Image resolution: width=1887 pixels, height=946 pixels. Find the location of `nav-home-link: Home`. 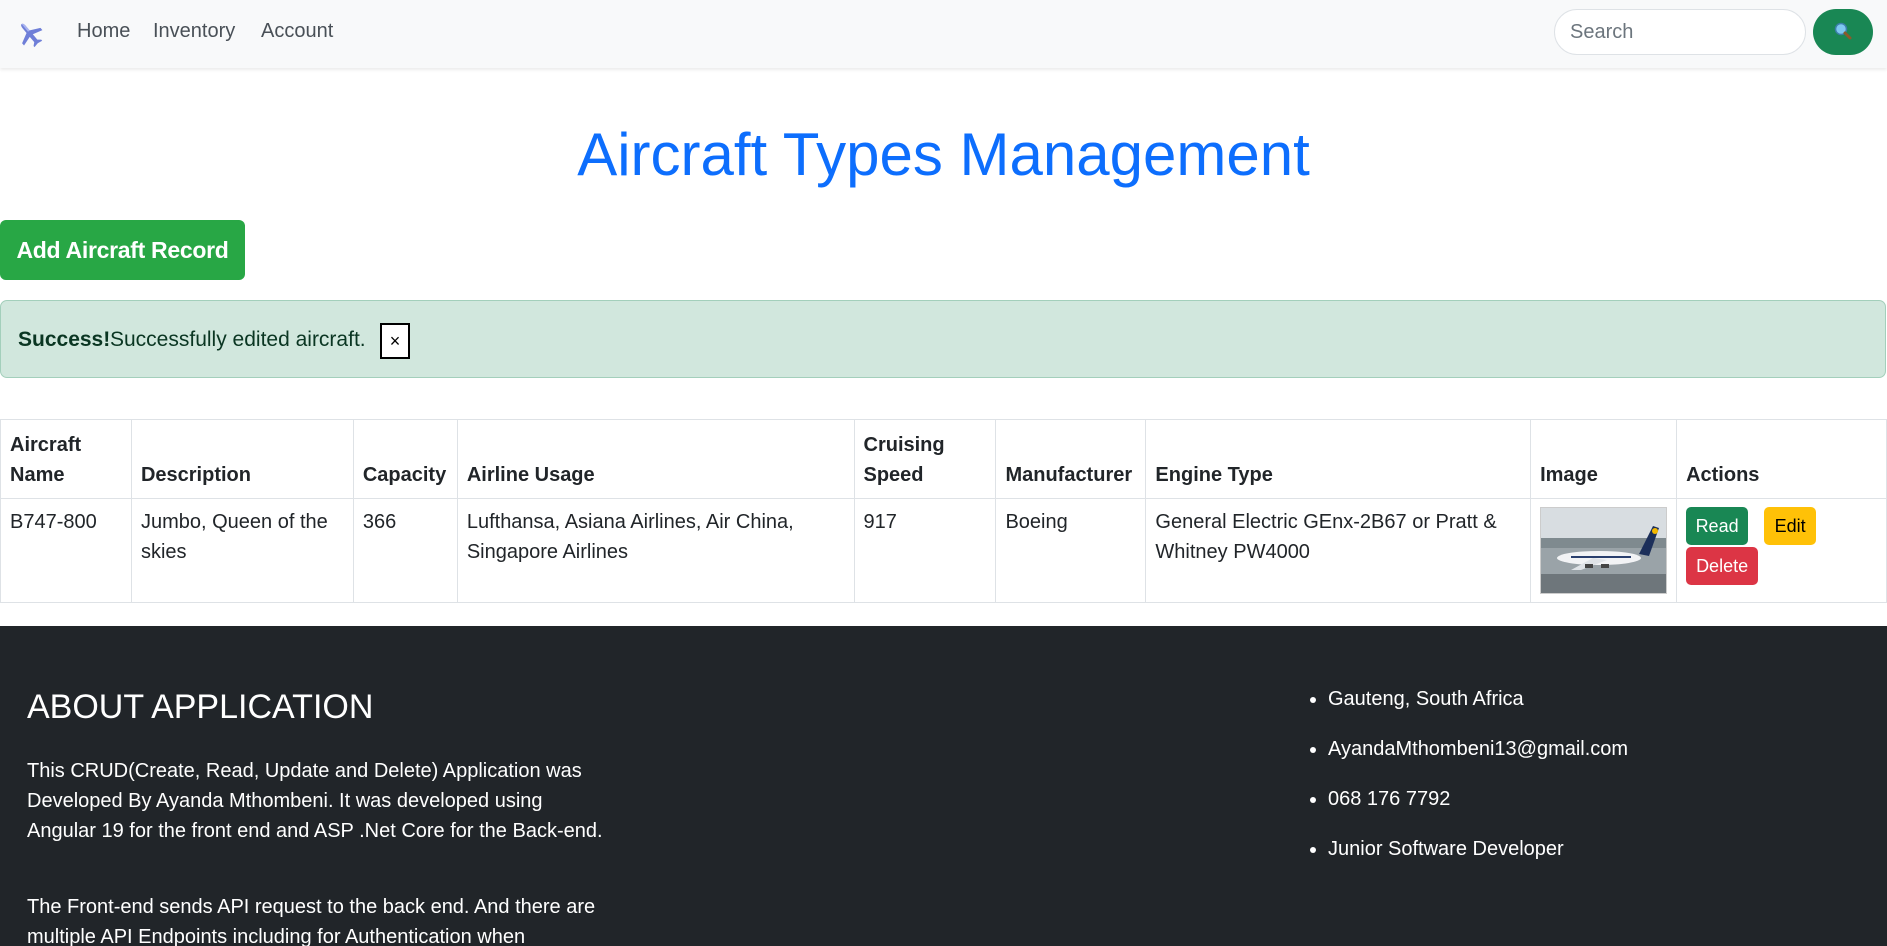

nav-home-link: Home is located at coordinates (103, 31).